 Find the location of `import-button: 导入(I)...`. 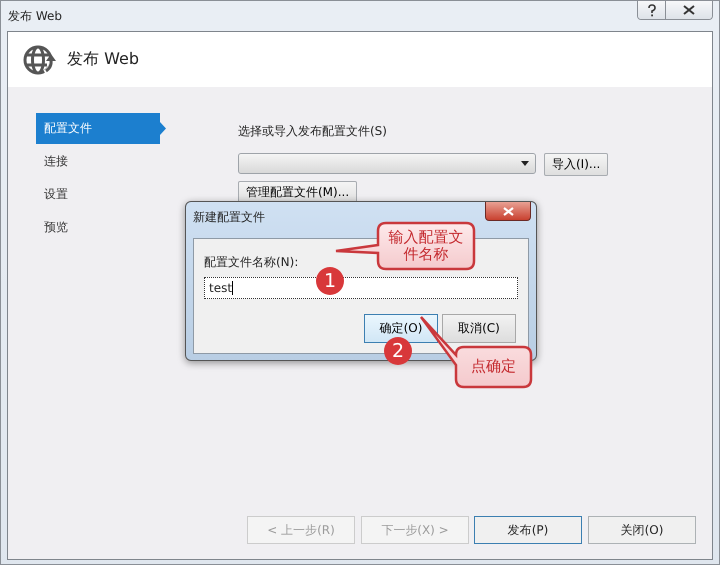

import-button: 导入(I)... is located at coordinates (576, 164).